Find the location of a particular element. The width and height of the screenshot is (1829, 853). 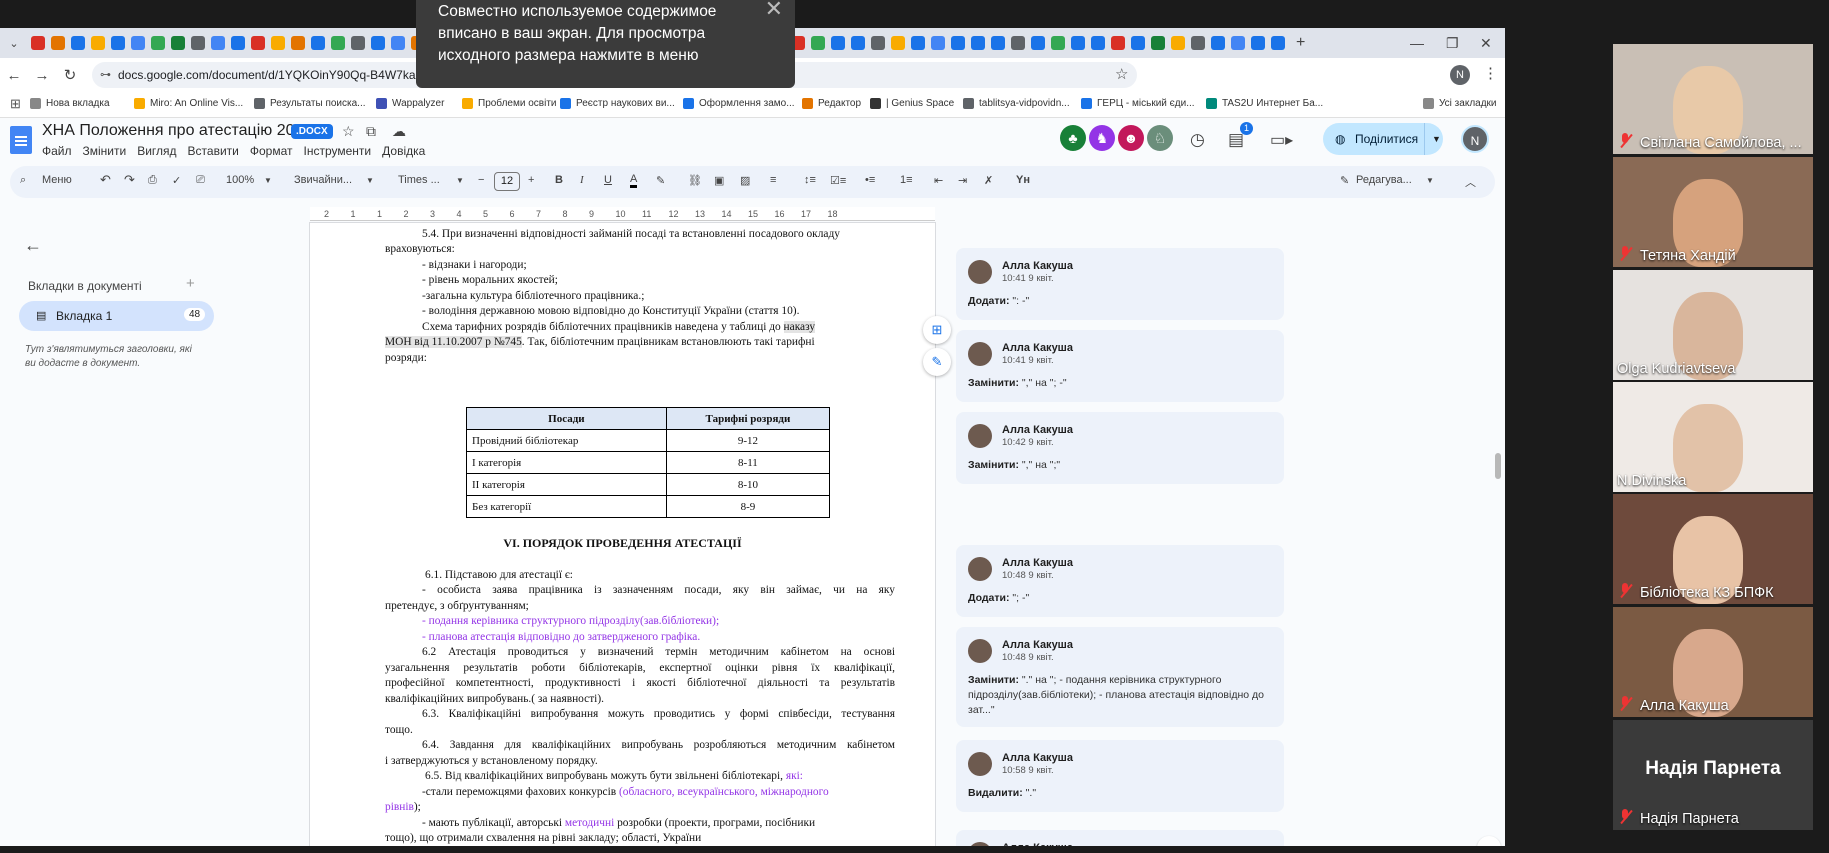

bookmark-item: | Genius Space is located at coordinates (912, 103).